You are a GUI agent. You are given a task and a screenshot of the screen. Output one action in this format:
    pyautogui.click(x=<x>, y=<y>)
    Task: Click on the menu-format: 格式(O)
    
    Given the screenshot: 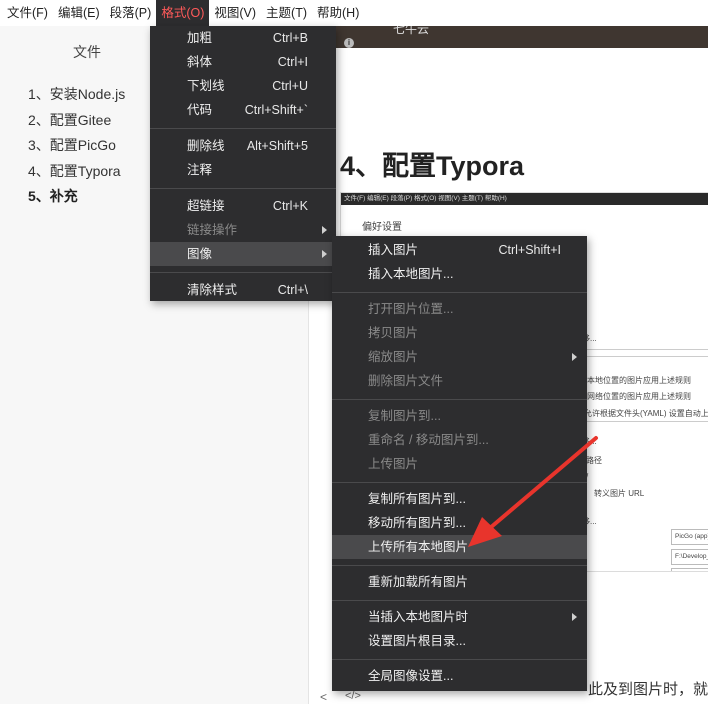 What is the action you would take?
    pyautogui.click(x=183, y=13)
    